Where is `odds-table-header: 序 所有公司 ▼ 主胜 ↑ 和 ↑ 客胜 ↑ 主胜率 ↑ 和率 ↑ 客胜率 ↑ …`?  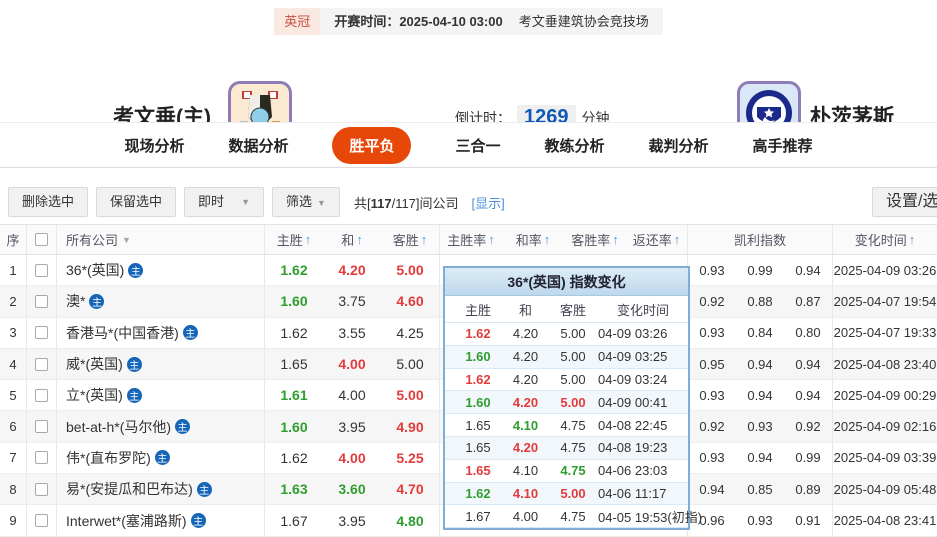
odds-table-header: 序 所有公司 ▼ 主胜 ↑ 和 ↑ 客胜 ↑ 主胜率 ↑ 和率 ↑ 客胜率 ↑ … is located at coordinates (468, 239).